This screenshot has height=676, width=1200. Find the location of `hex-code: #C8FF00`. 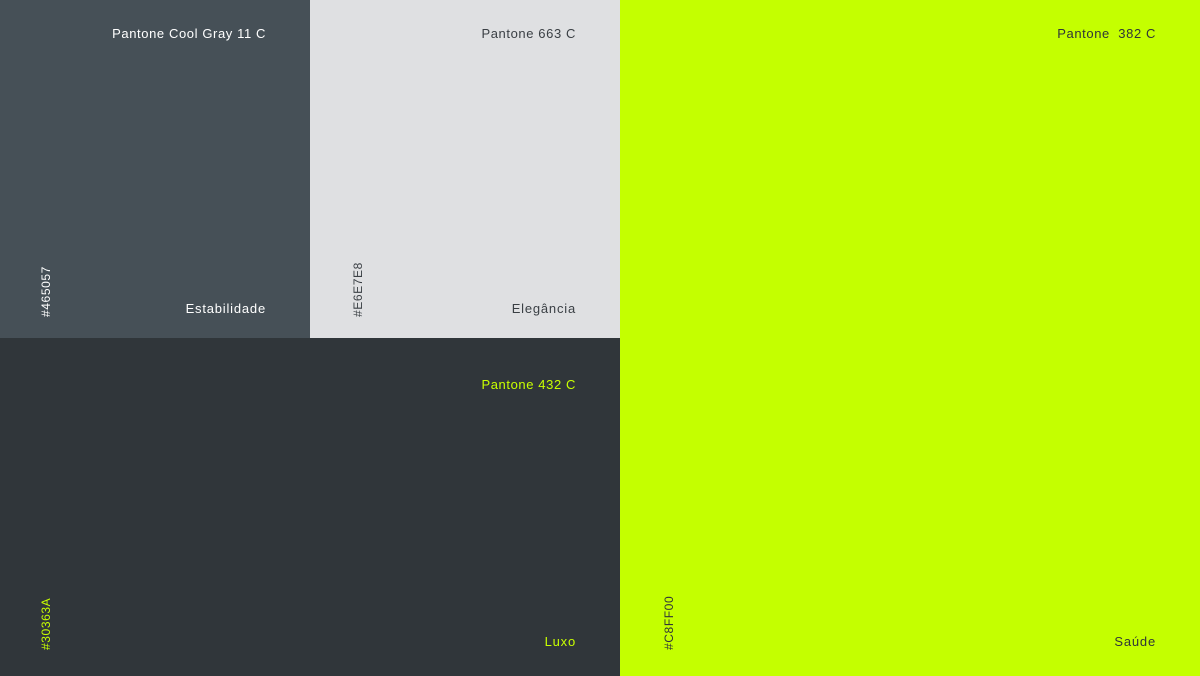

hex-code: #C8FF00 is located at coordinates (669, 622).